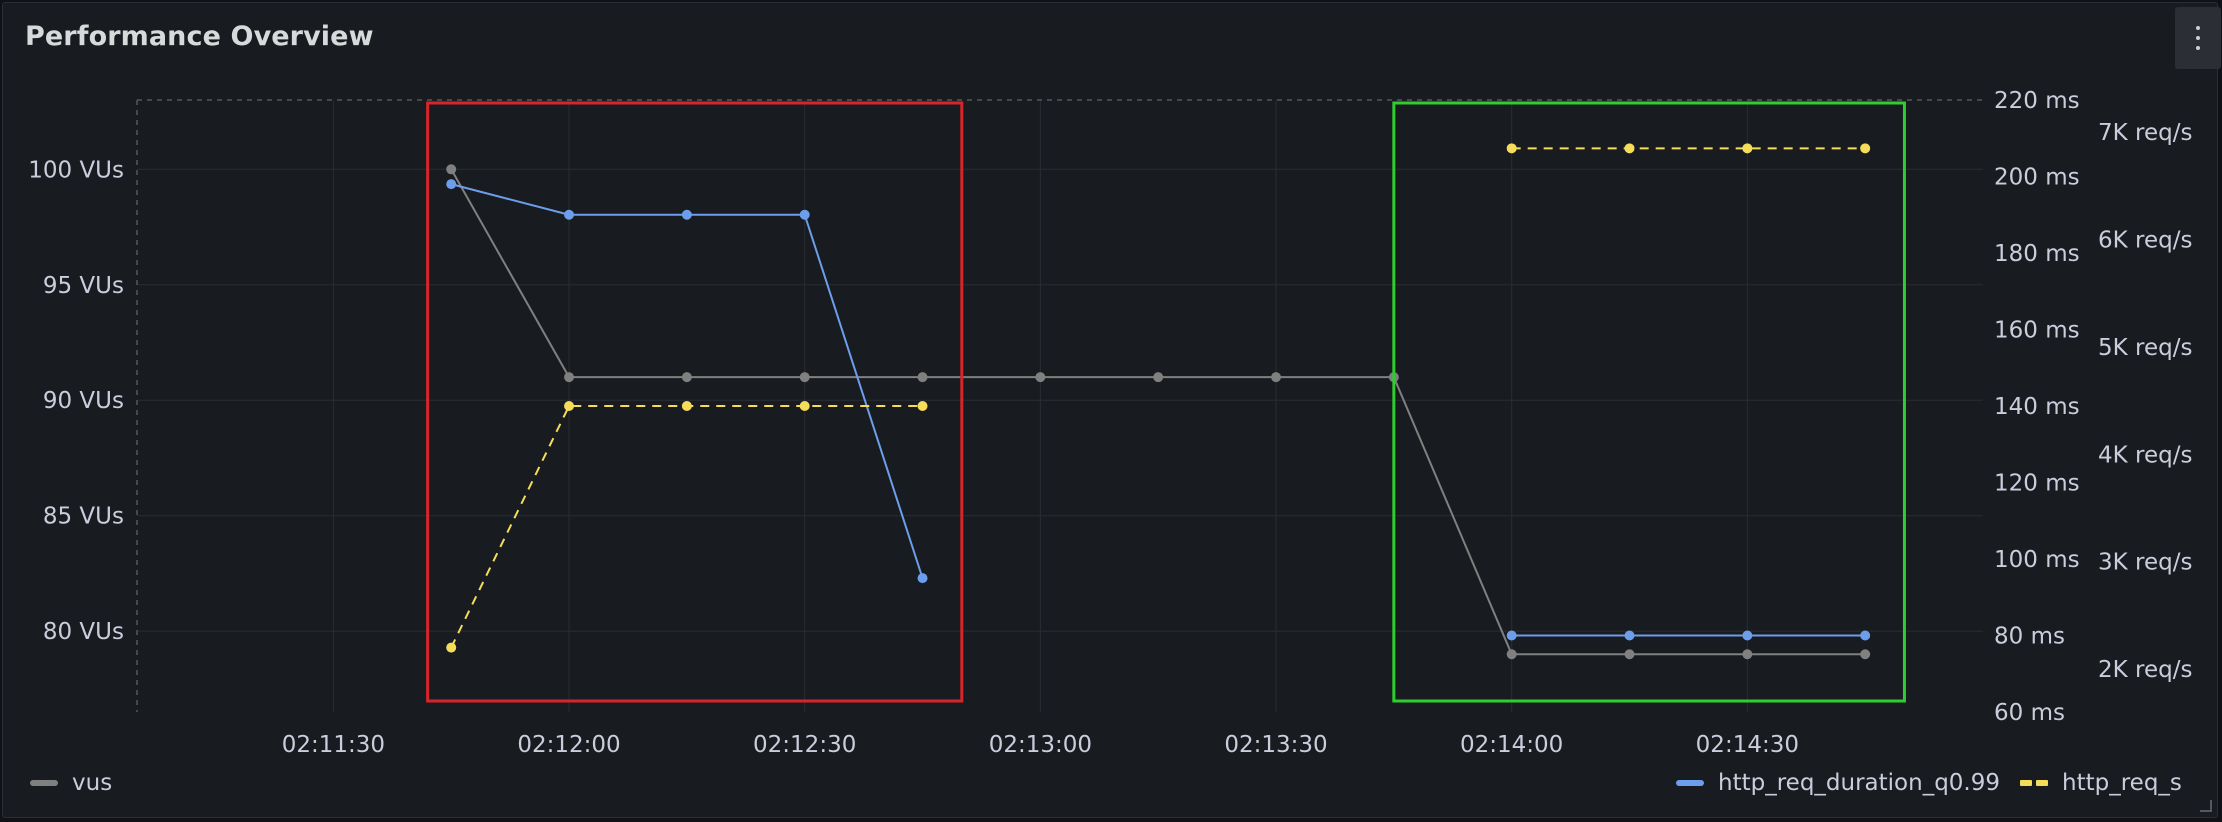 This screenshot has width=2222, height=822. What do you see at coordinates (83, 401) in the screenshot?
I see `y-left-tick-label: 90 VUs` at bounding box center [83, 401].